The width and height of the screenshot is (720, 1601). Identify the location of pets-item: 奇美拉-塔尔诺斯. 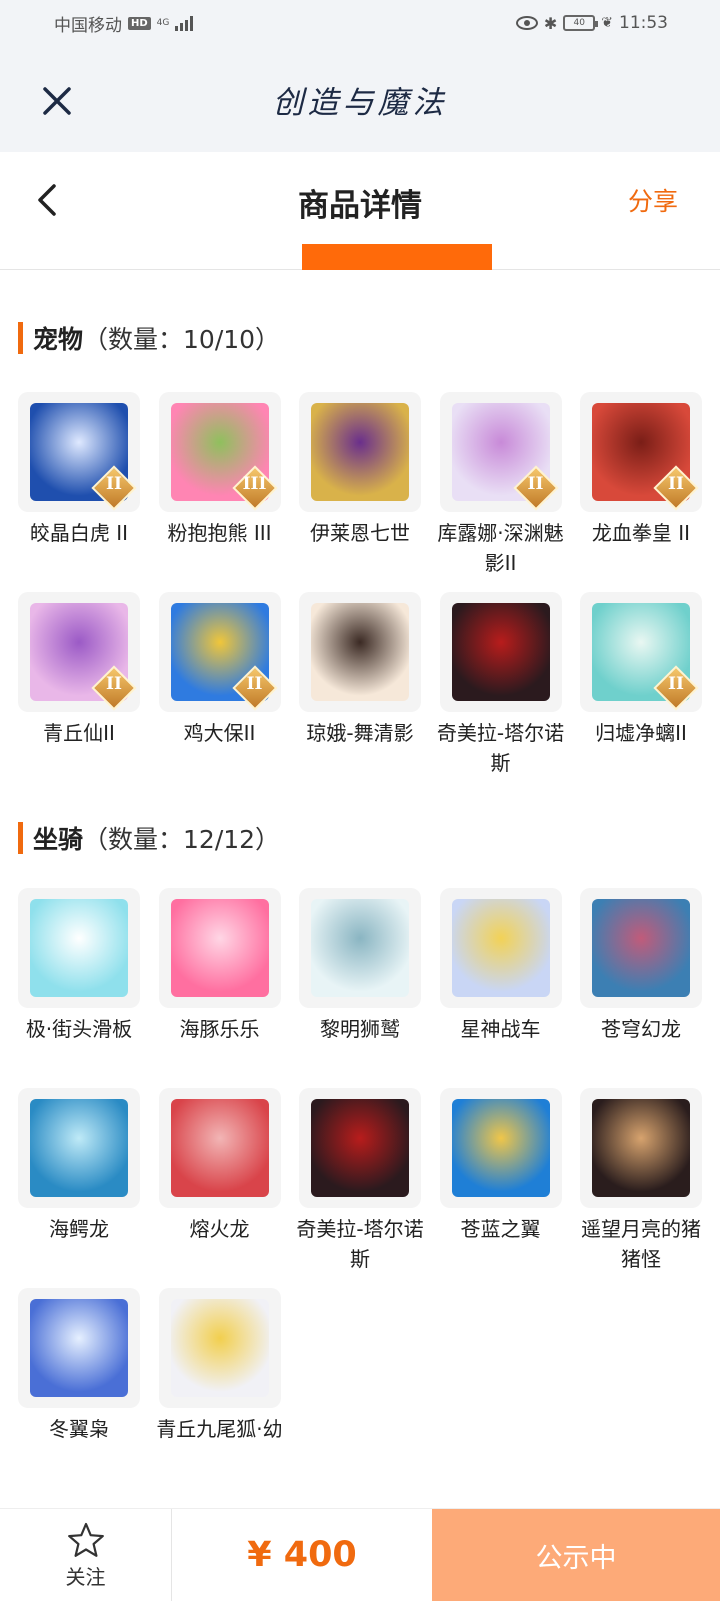
(500, 692).